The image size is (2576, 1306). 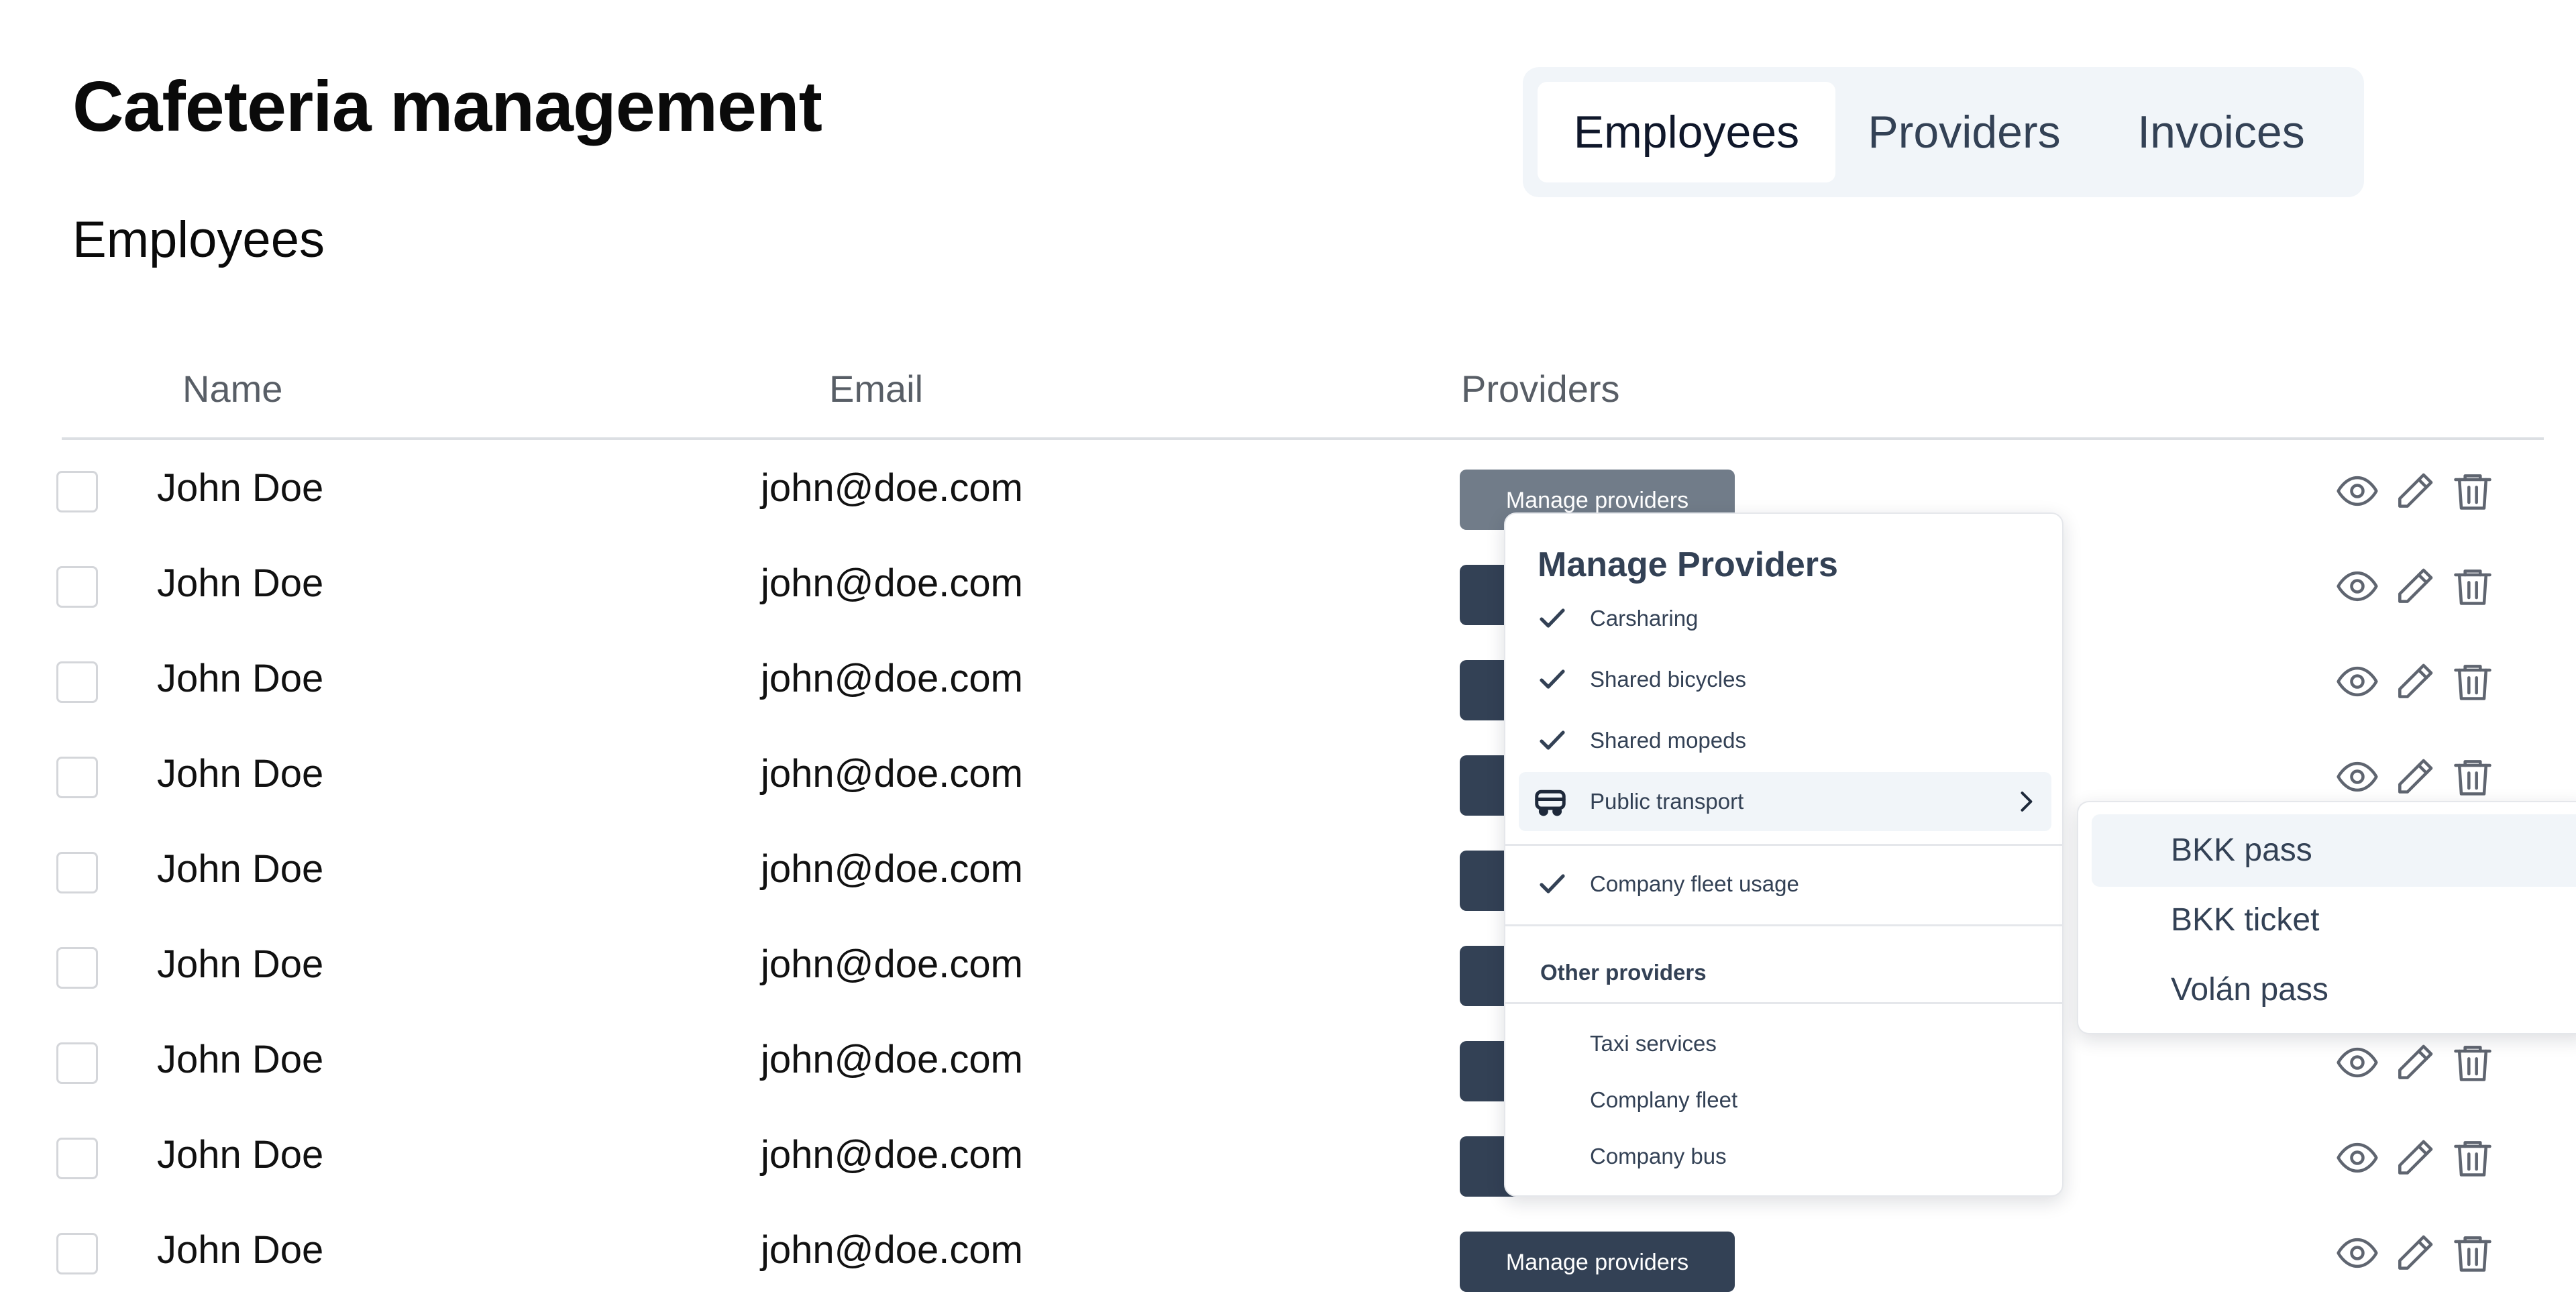 I want to click on chevron-right-icon, so click(x=2027, y=802).